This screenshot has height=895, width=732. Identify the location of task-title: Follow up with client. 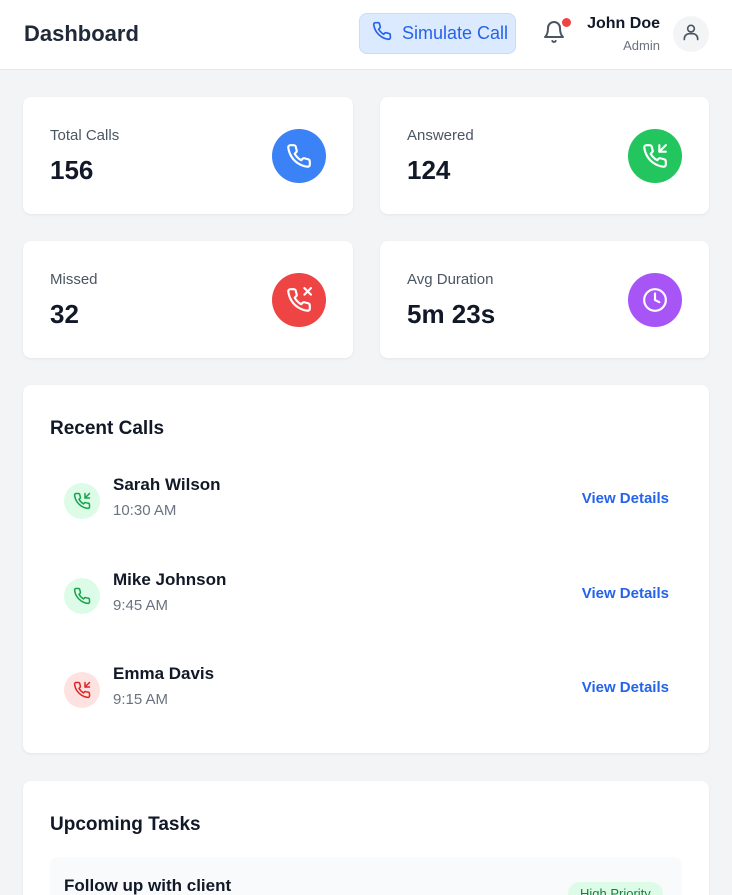
(148, 885).